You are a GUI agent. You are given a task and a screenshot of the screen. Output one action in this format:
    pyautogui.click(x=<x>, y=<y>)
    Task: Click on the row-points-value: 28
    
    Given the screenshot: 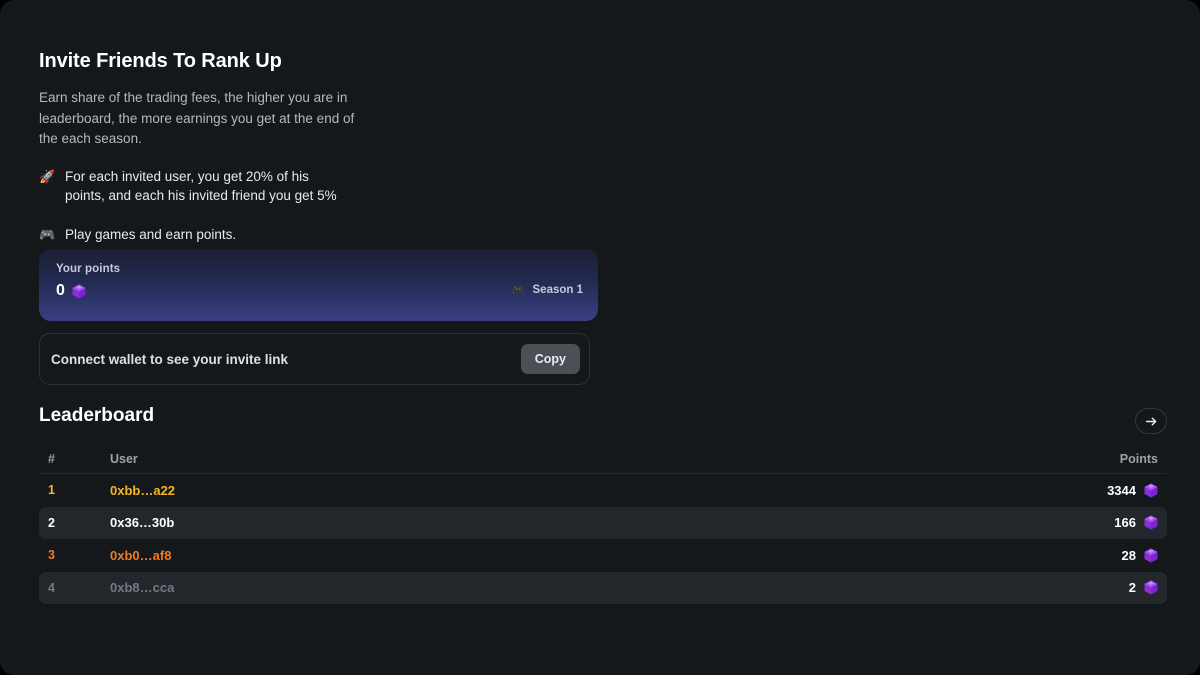 What is the action you would take?
    pyautogui.click(x=1128, y=555)
    